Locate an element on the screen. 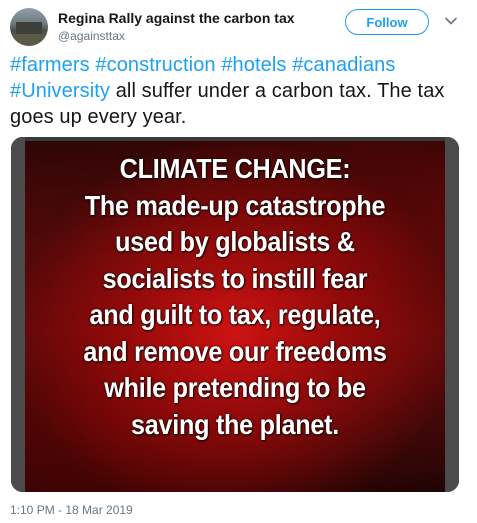 The width and height of the screenshot is (477, 523). hashtag-link: #farmers is located at coordinates (50, 65).